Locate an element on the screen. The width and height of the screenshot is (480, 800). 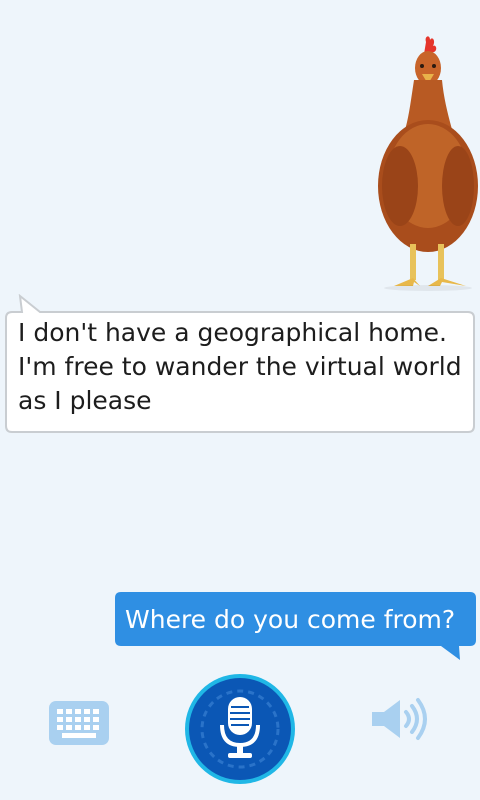
keyboard-icon is located at coordinates (79, 723).